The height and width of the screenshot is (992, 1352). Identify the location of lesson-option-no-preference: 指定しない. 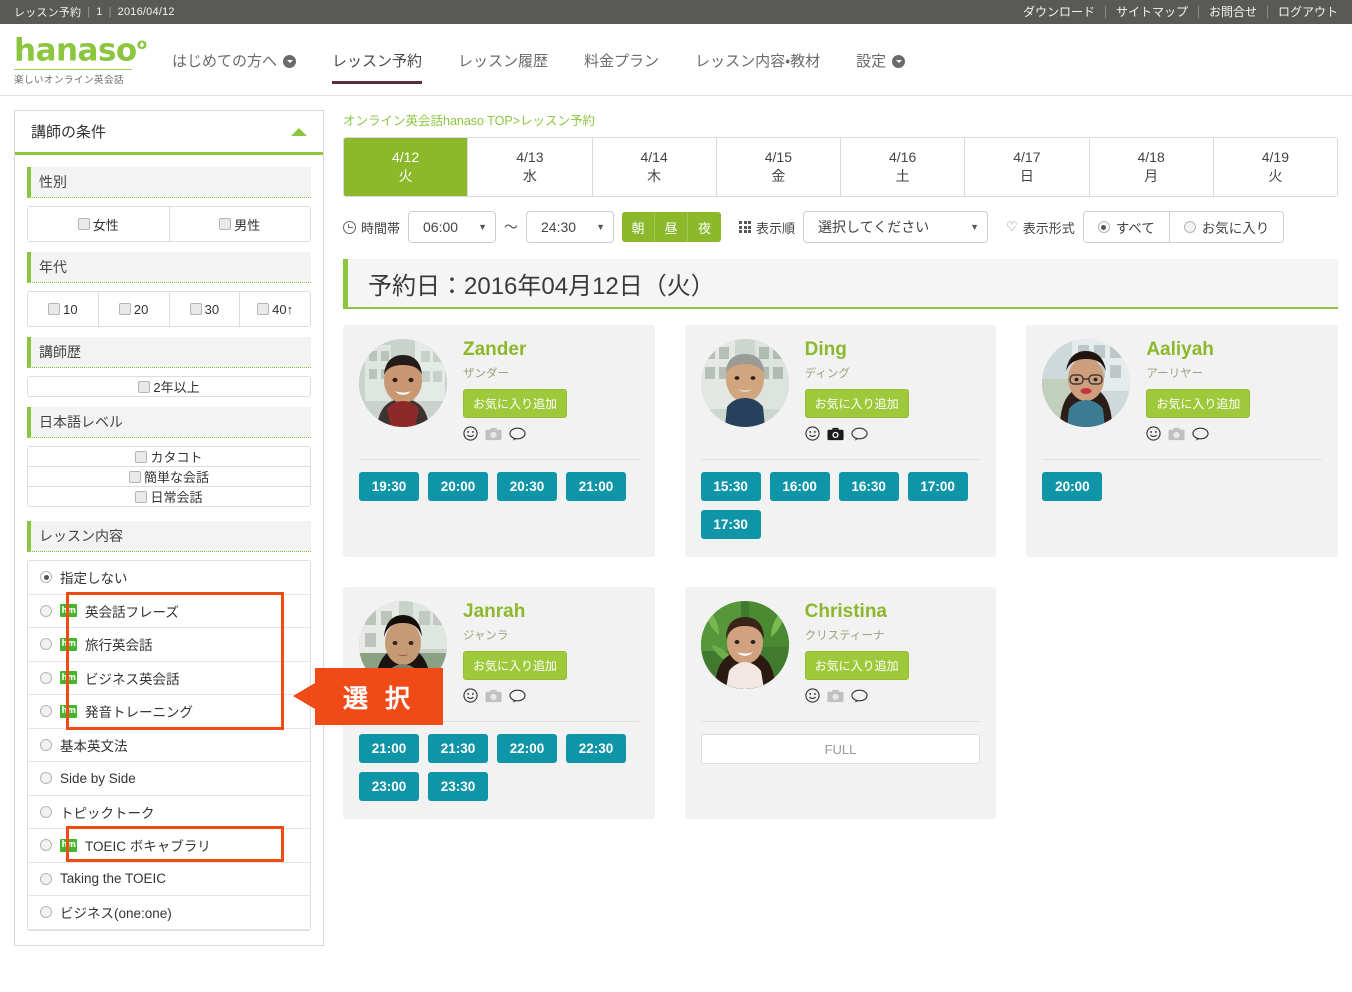
(169, 578).